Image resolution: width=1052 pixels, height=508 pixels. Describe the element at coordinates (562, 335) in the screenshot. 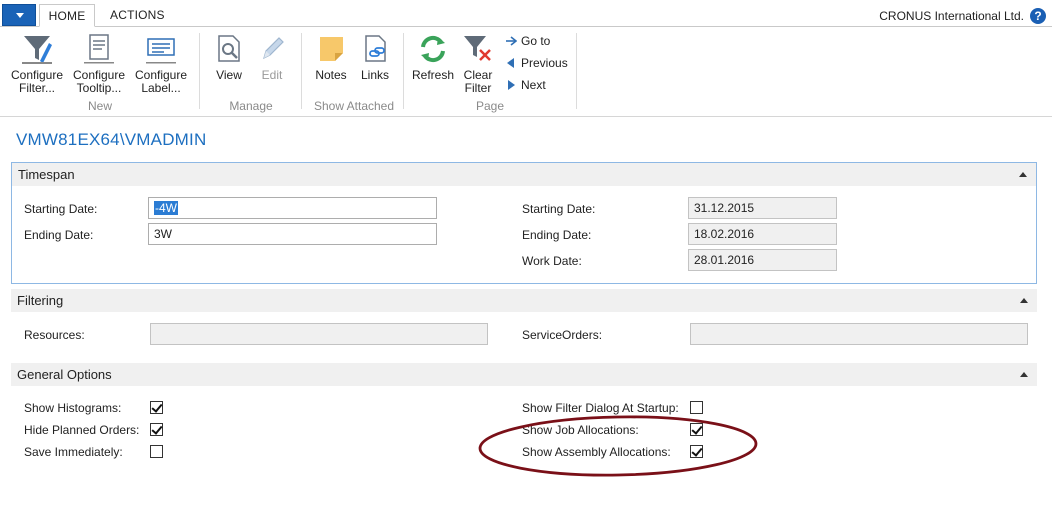

I see `service-orders-label: ServiceOrders:` at that location.